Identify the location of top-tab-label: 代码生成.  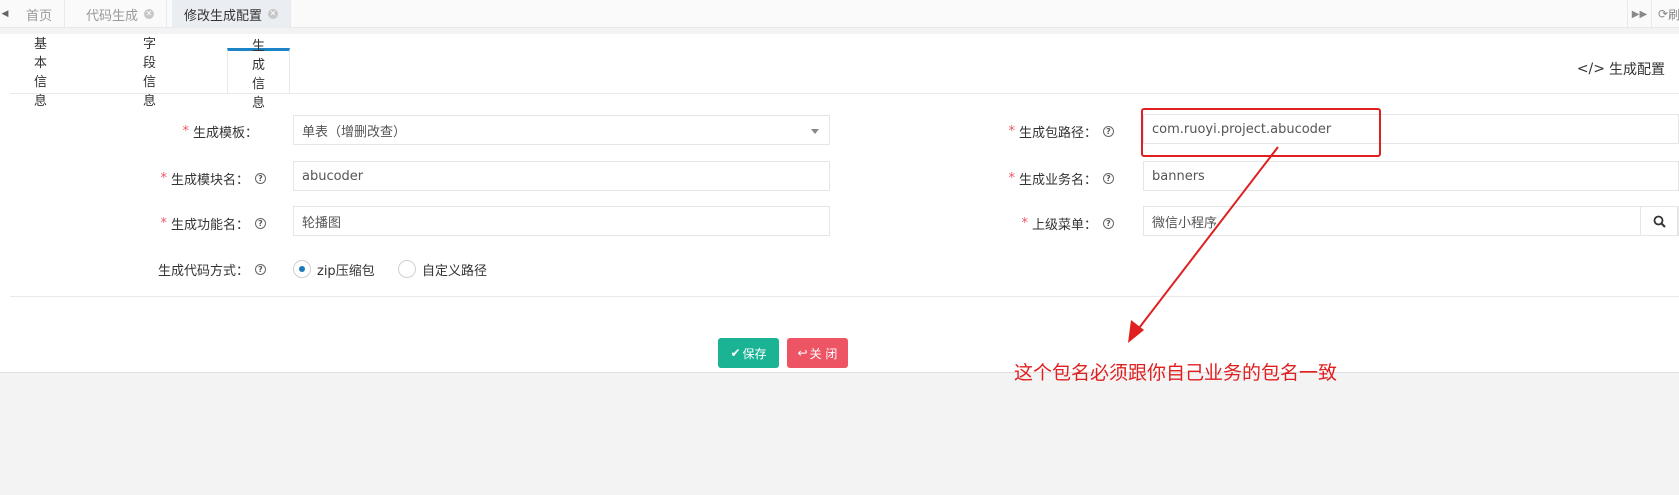
(112, 16).